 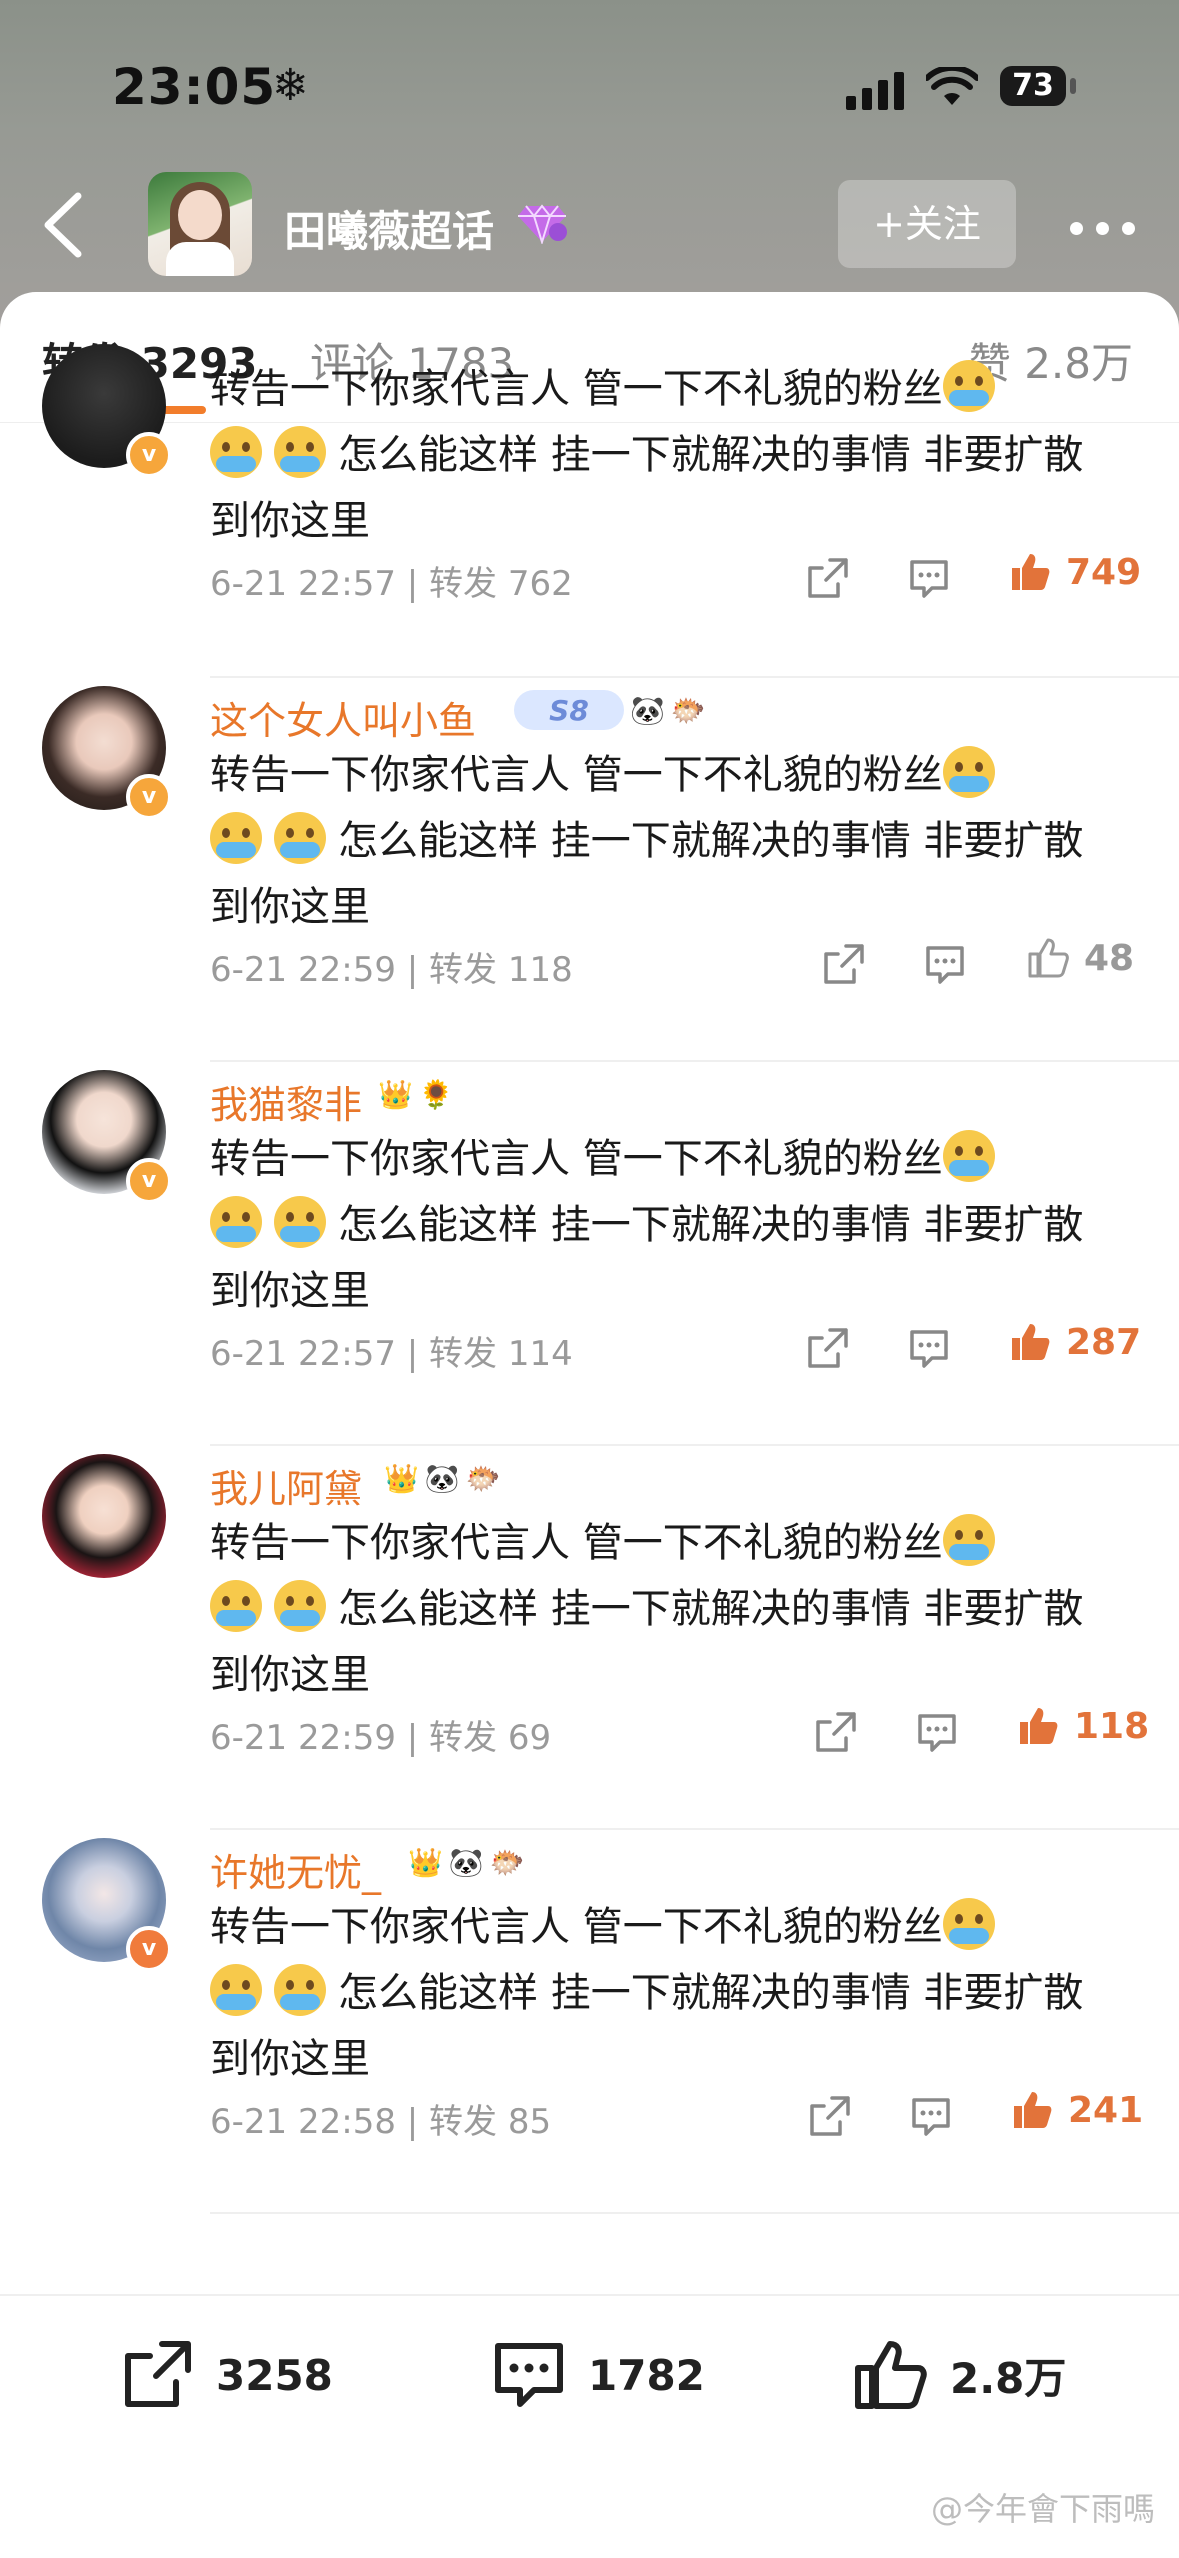 I want to click on post-meta: 6-21 22:57 | 转发 114, so click(x=391, y=1354).